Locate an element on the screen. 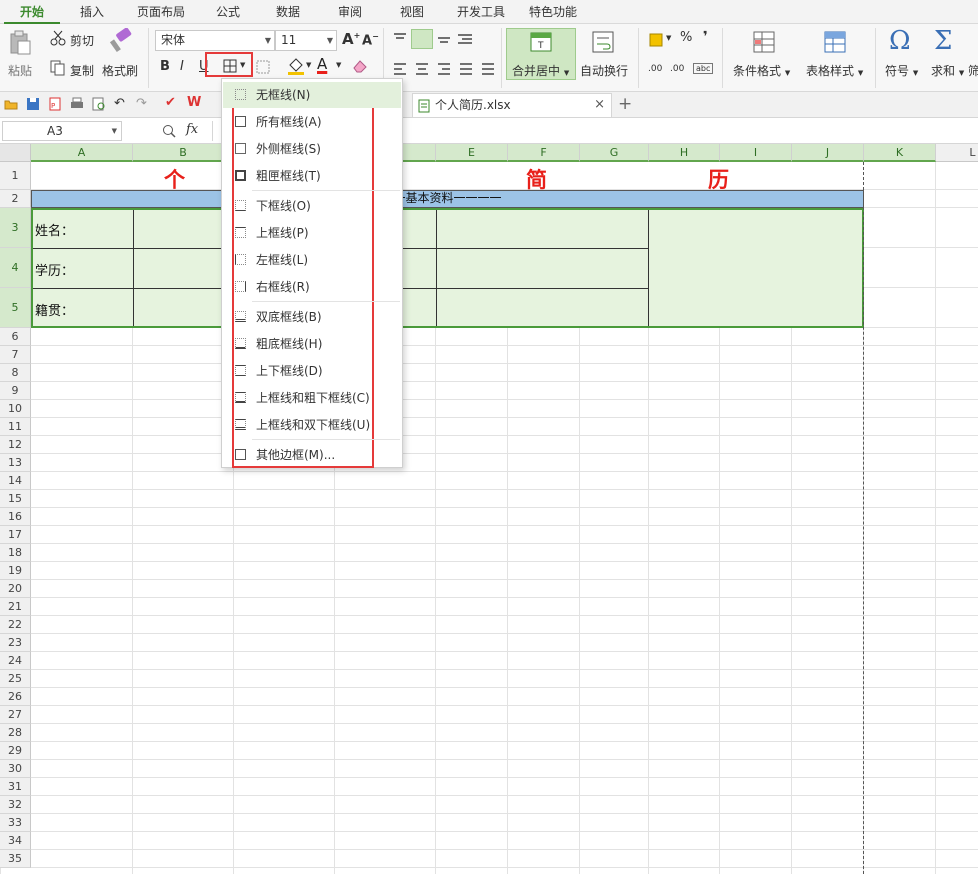 This screenshot has width=978, height=874. font-color-icon: A is located at coordinates (322, 64).